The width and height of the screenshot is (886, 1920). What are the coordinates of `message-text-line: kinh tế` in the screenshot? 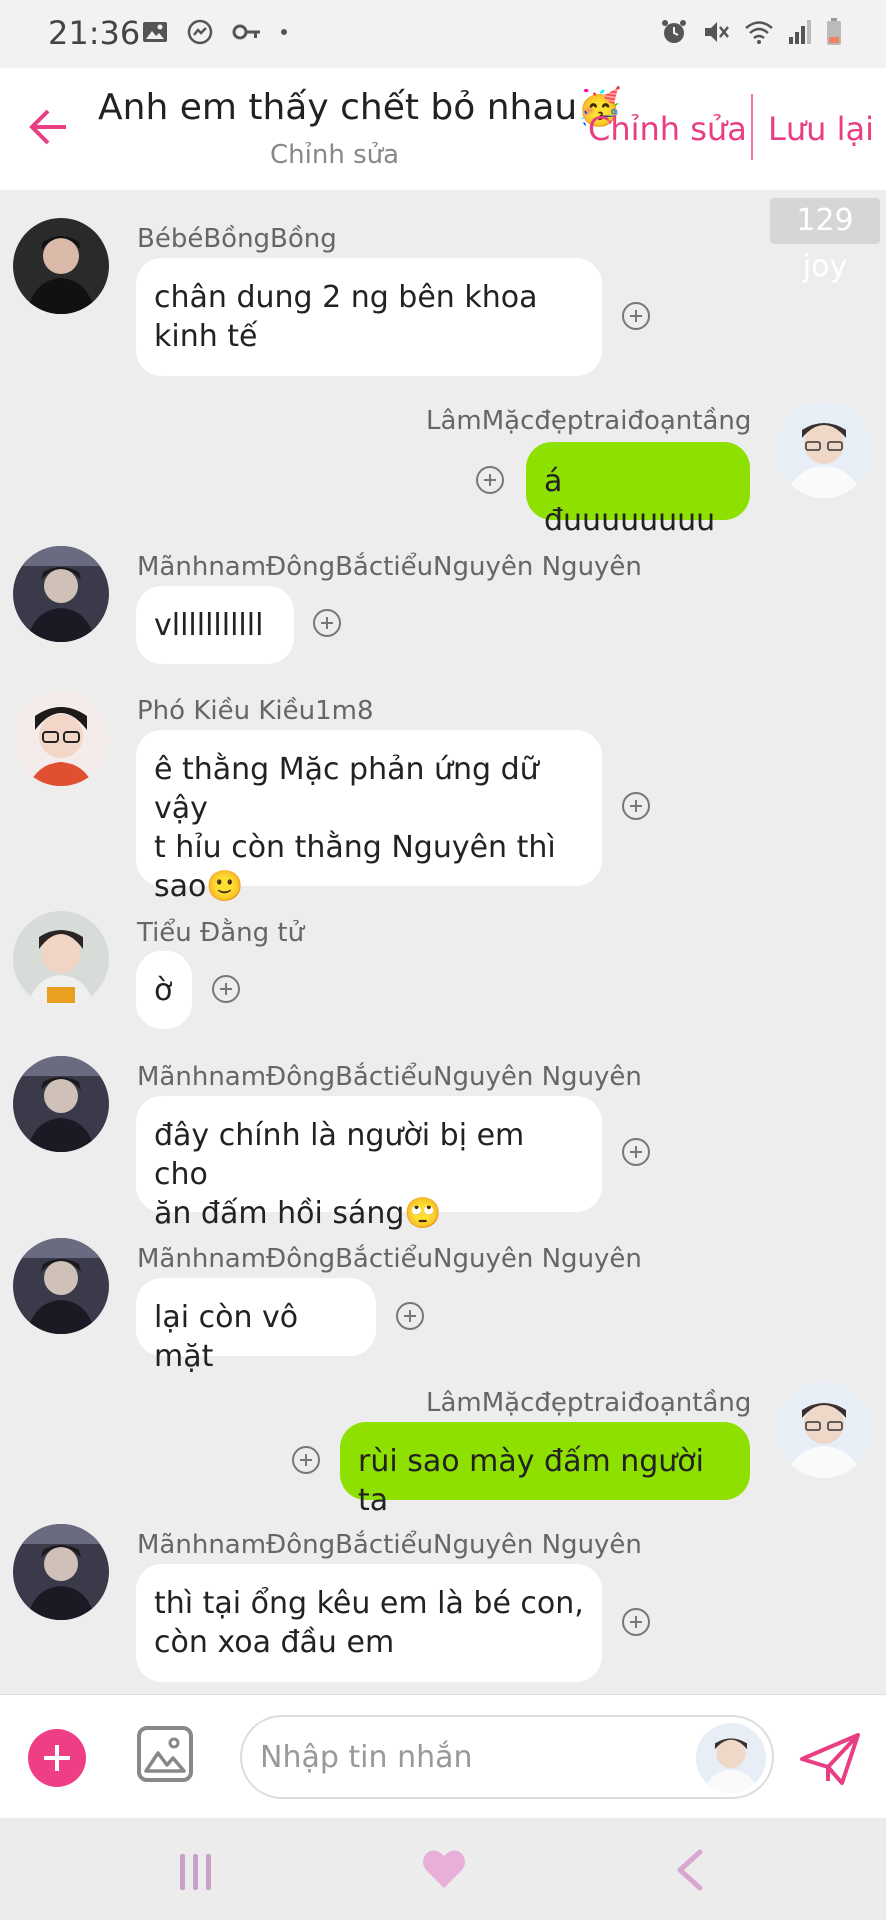 It's located at (206, 336).